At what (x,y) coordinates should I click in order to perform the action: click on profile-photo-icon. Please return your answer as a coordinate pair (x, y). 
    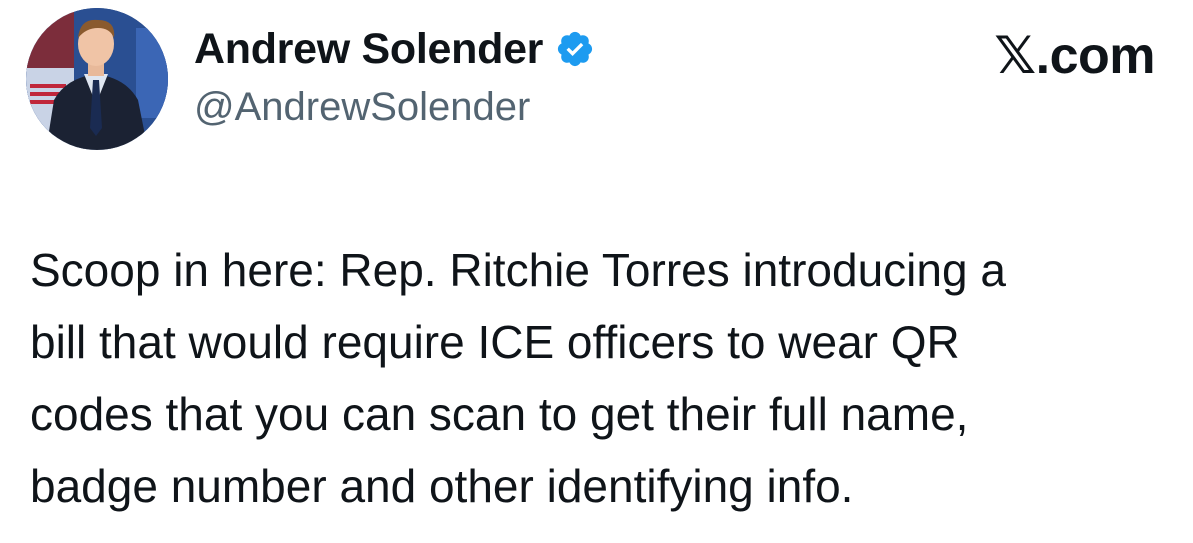
    Looking at the image, I should click on (97, 79).